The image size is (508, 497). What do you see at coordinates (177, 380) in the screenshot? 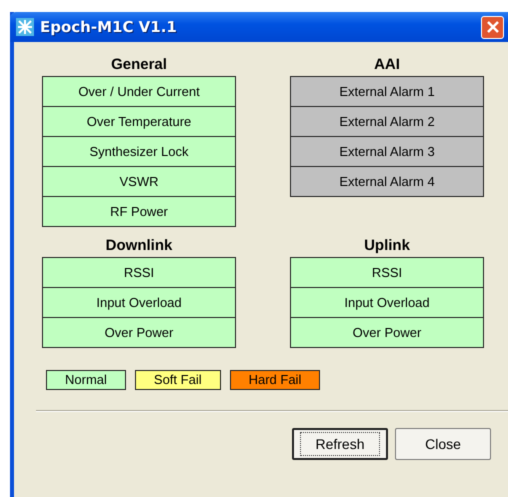
I see `legend-item: Soft Fail` at bounding box center [177, 380].